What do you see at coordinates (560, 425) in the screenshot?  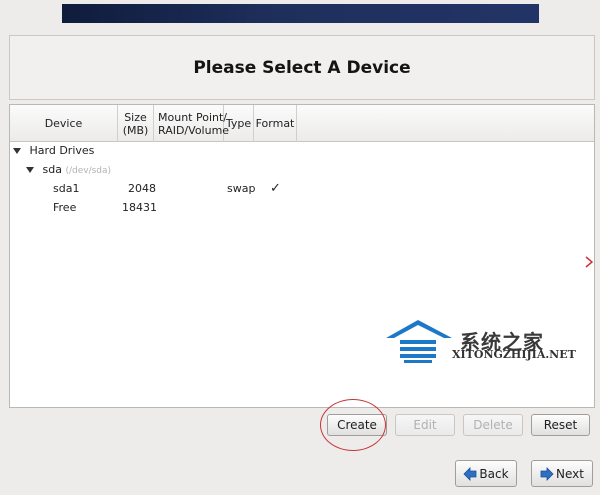 I see `reset-button: Reset` at bounding box center [560, 425].